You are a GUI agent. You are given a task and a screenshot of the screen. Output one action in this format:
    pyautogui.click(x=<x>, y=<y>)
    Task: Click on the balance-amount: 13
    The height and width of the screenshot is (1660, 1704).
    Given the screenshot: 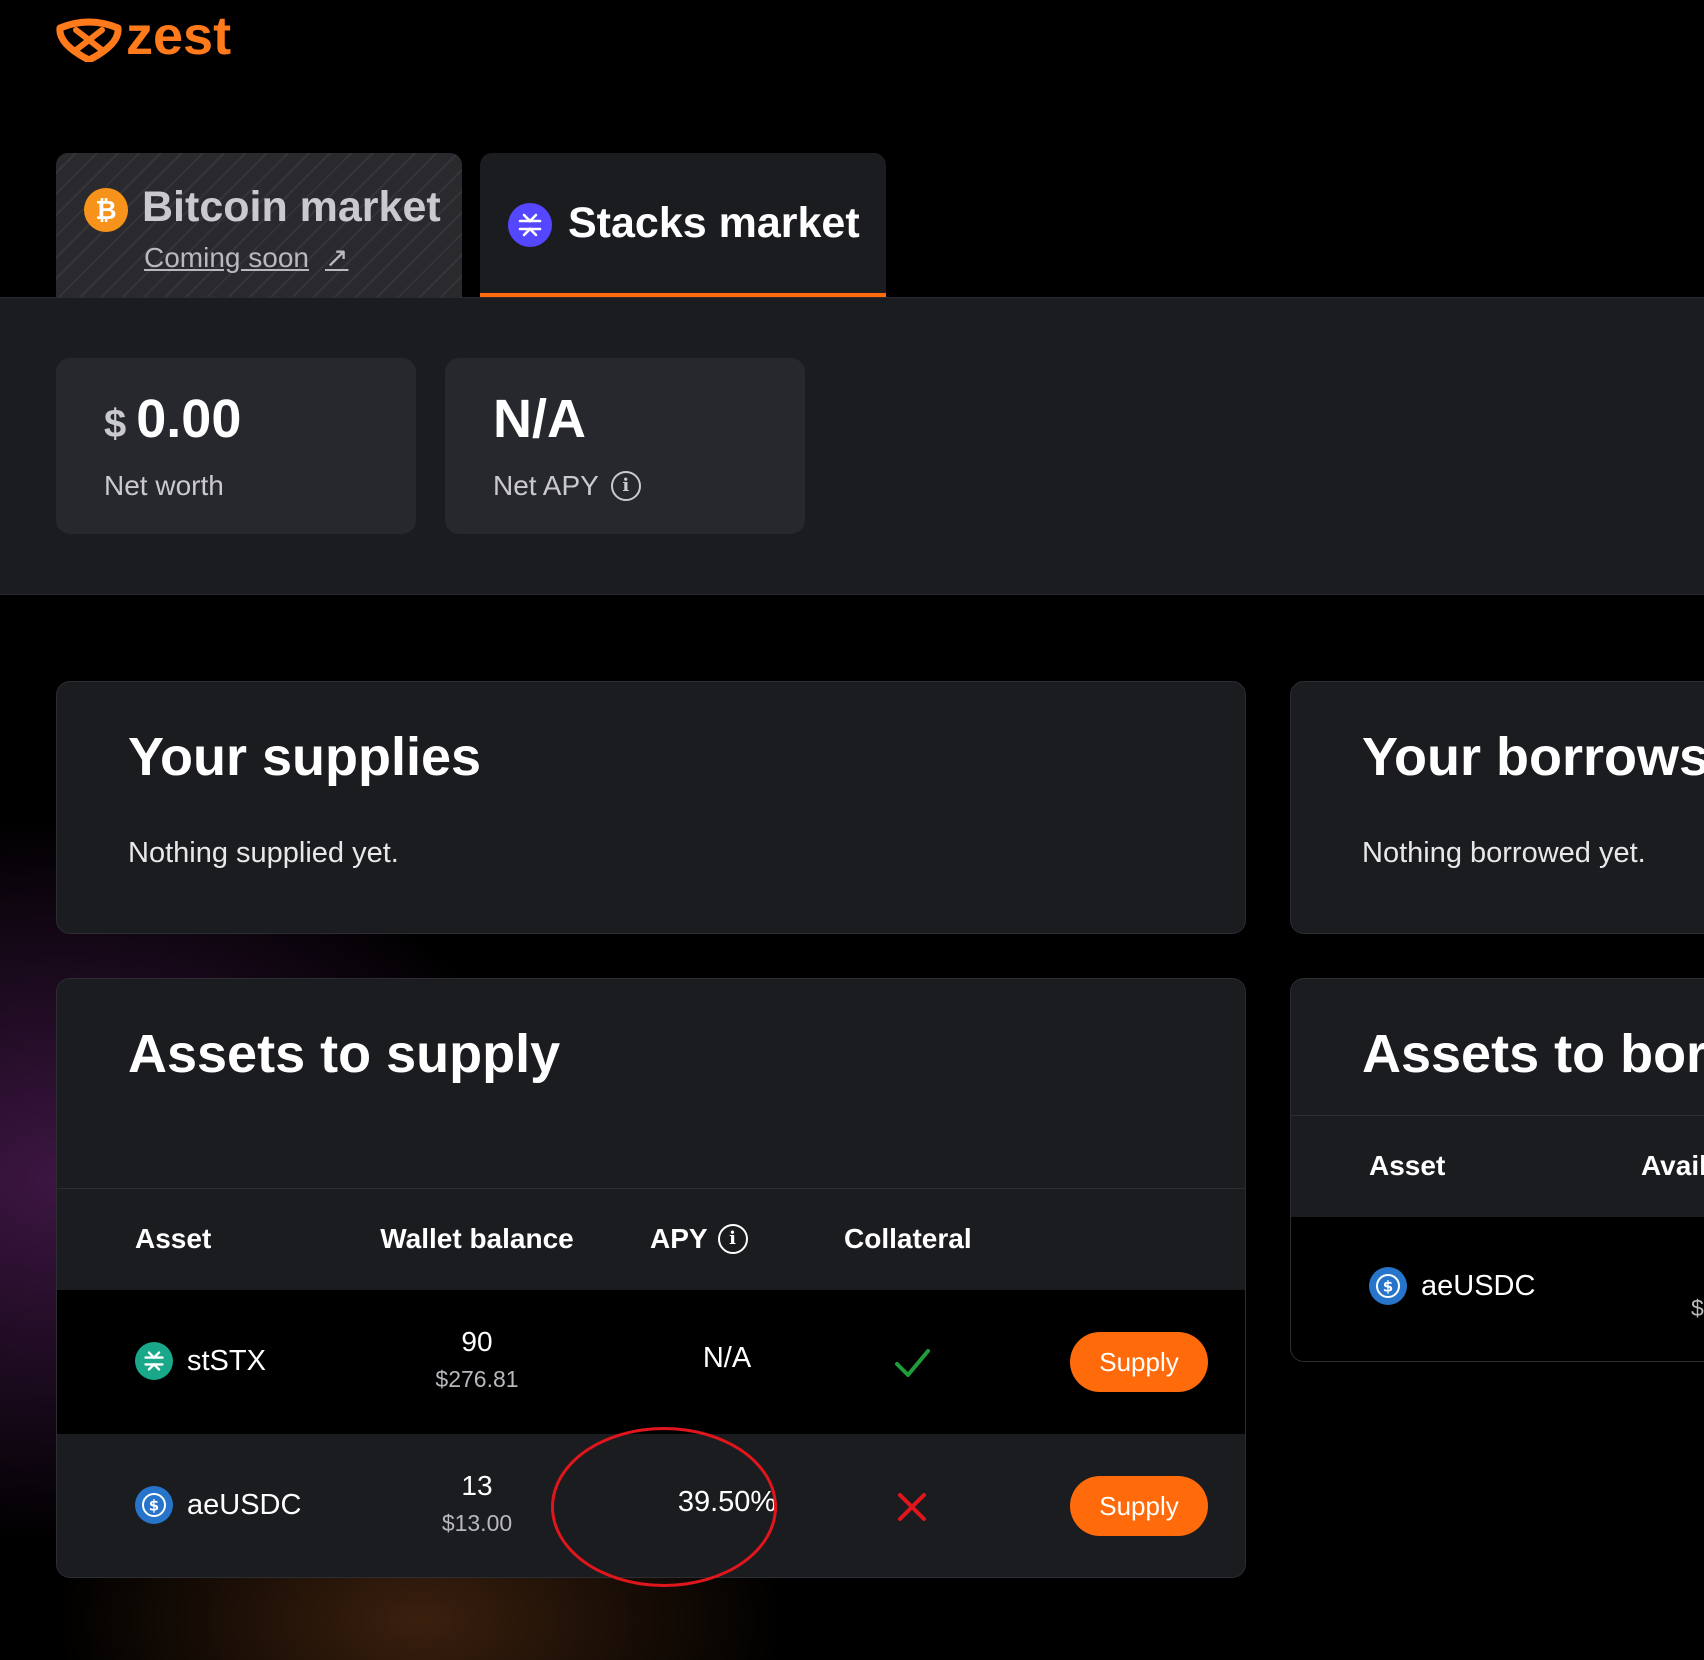 What is the action you would take?
    pyautogui.click(x=477, y=1485)
    